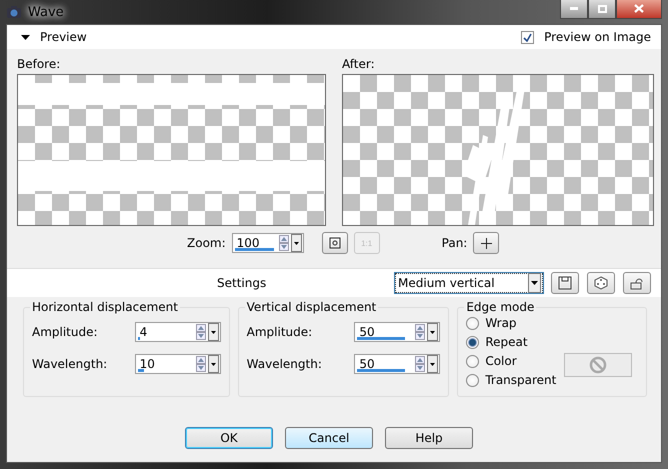 Image resolution: width=668 pixels, height=469 pixels. I want to click on maximize-button, so click(602, 9).